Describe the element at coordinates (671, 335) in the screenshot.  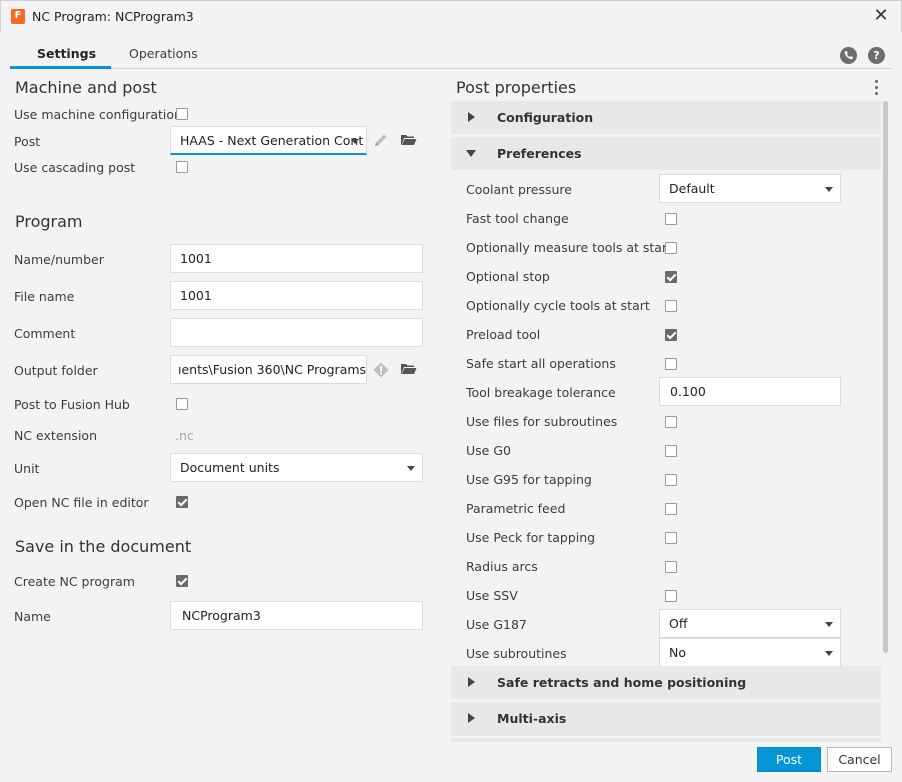
I see `pref-checkbox-preload-tool` at that location.